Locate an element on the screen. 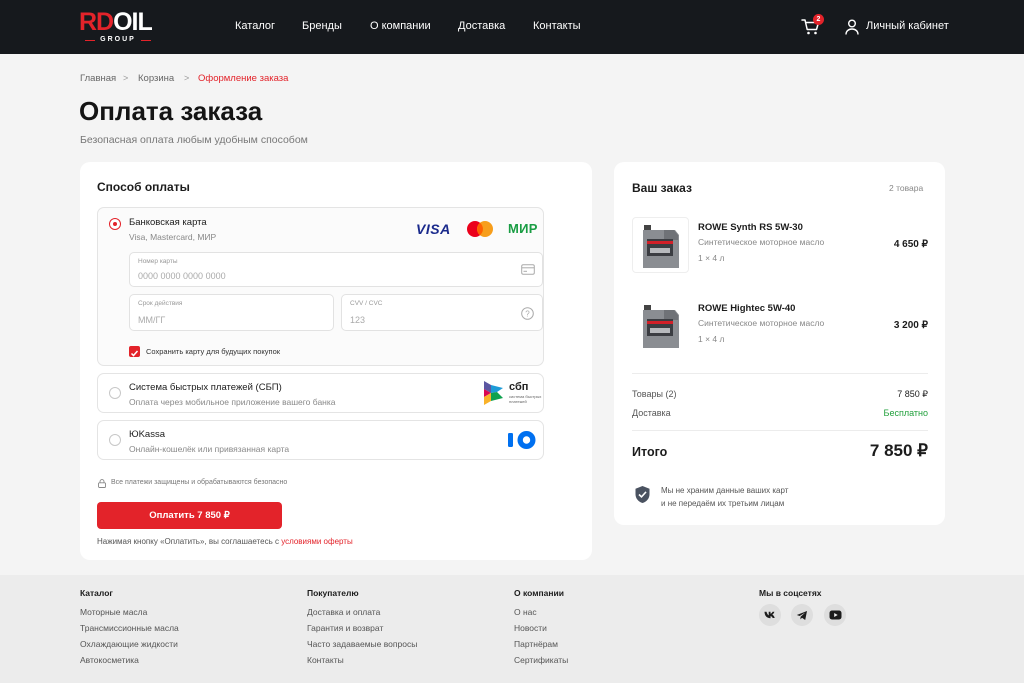 Image resolution: width=1024 pixels, height=683 pixels. nav-brands: Бренды is located at coordinates (322, 26).